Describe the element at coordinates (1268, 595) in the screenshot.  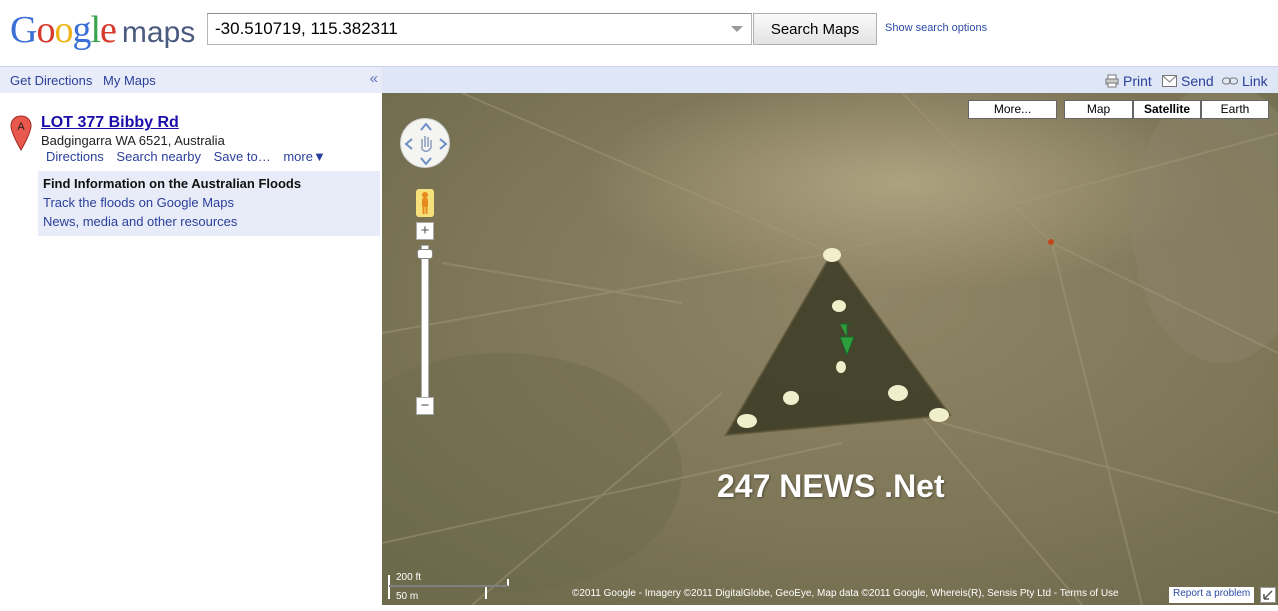
I see `resize-corner-icon` at that location.